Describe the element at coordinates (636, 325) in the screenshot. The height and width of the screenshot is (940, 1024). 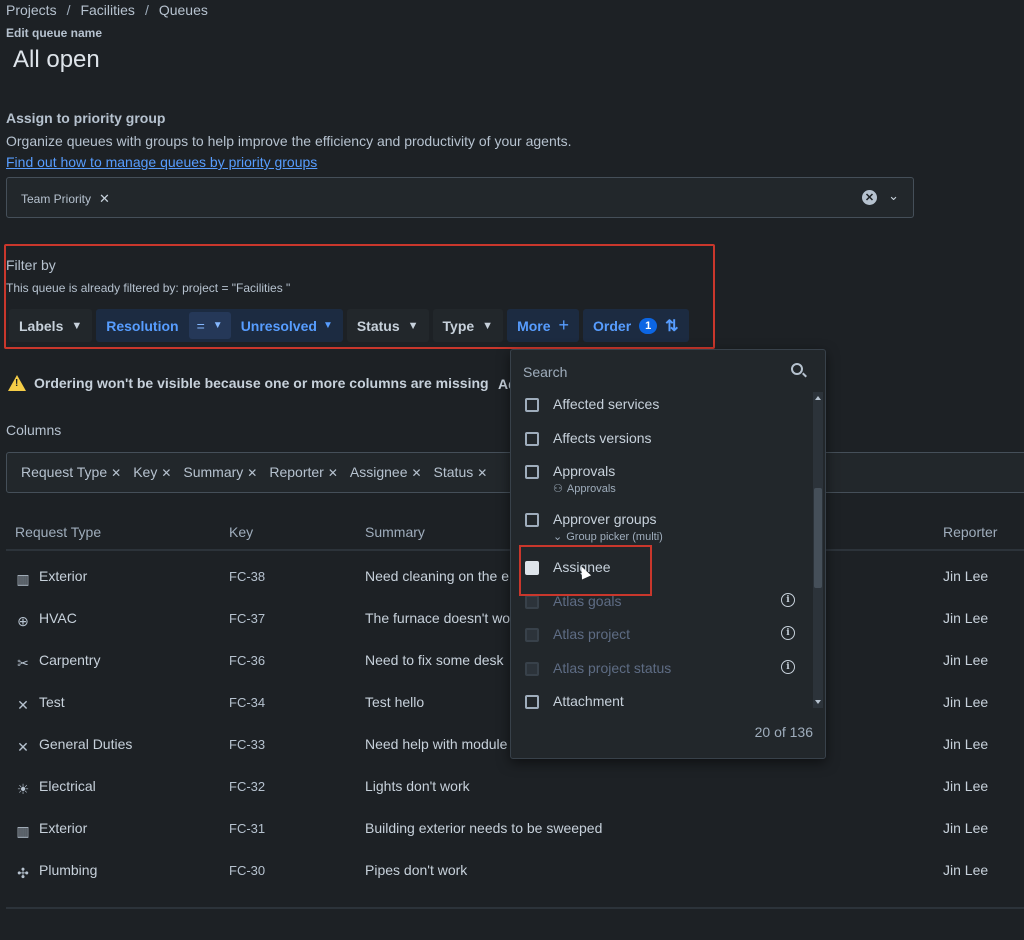
I see `order-button: Order 1 ⇅` at that location.